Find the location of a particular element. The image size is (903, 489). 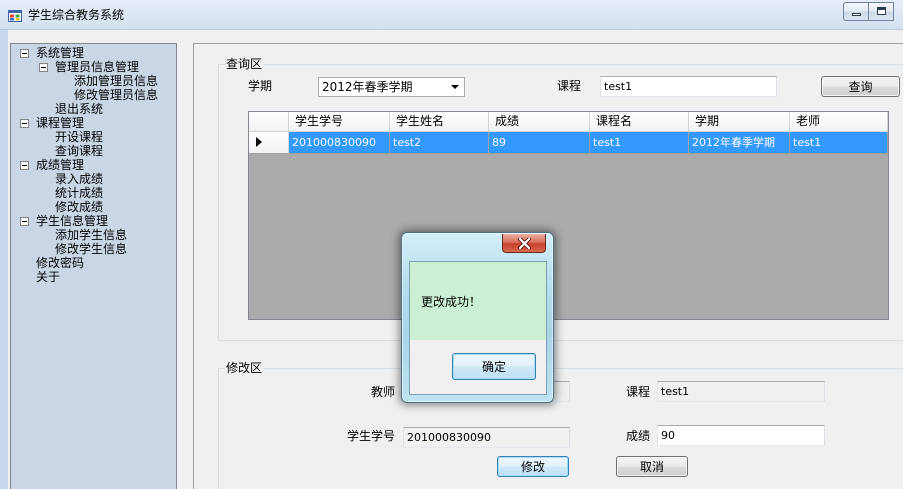

column-header-student-id: 学生学号 is located at coordinates (339, 122).